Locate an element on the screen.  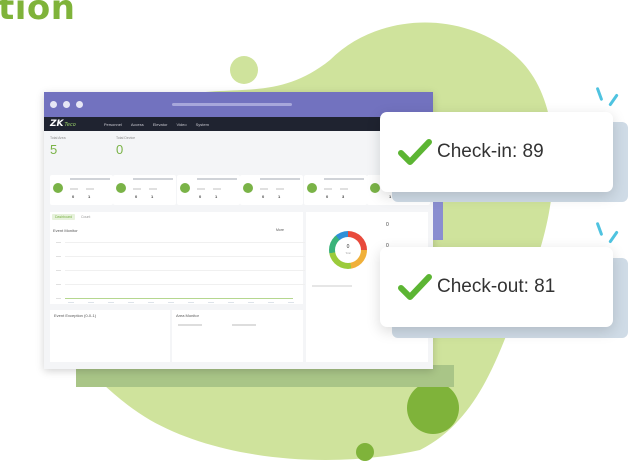
more-button: More is located at coordinates (280, 230).